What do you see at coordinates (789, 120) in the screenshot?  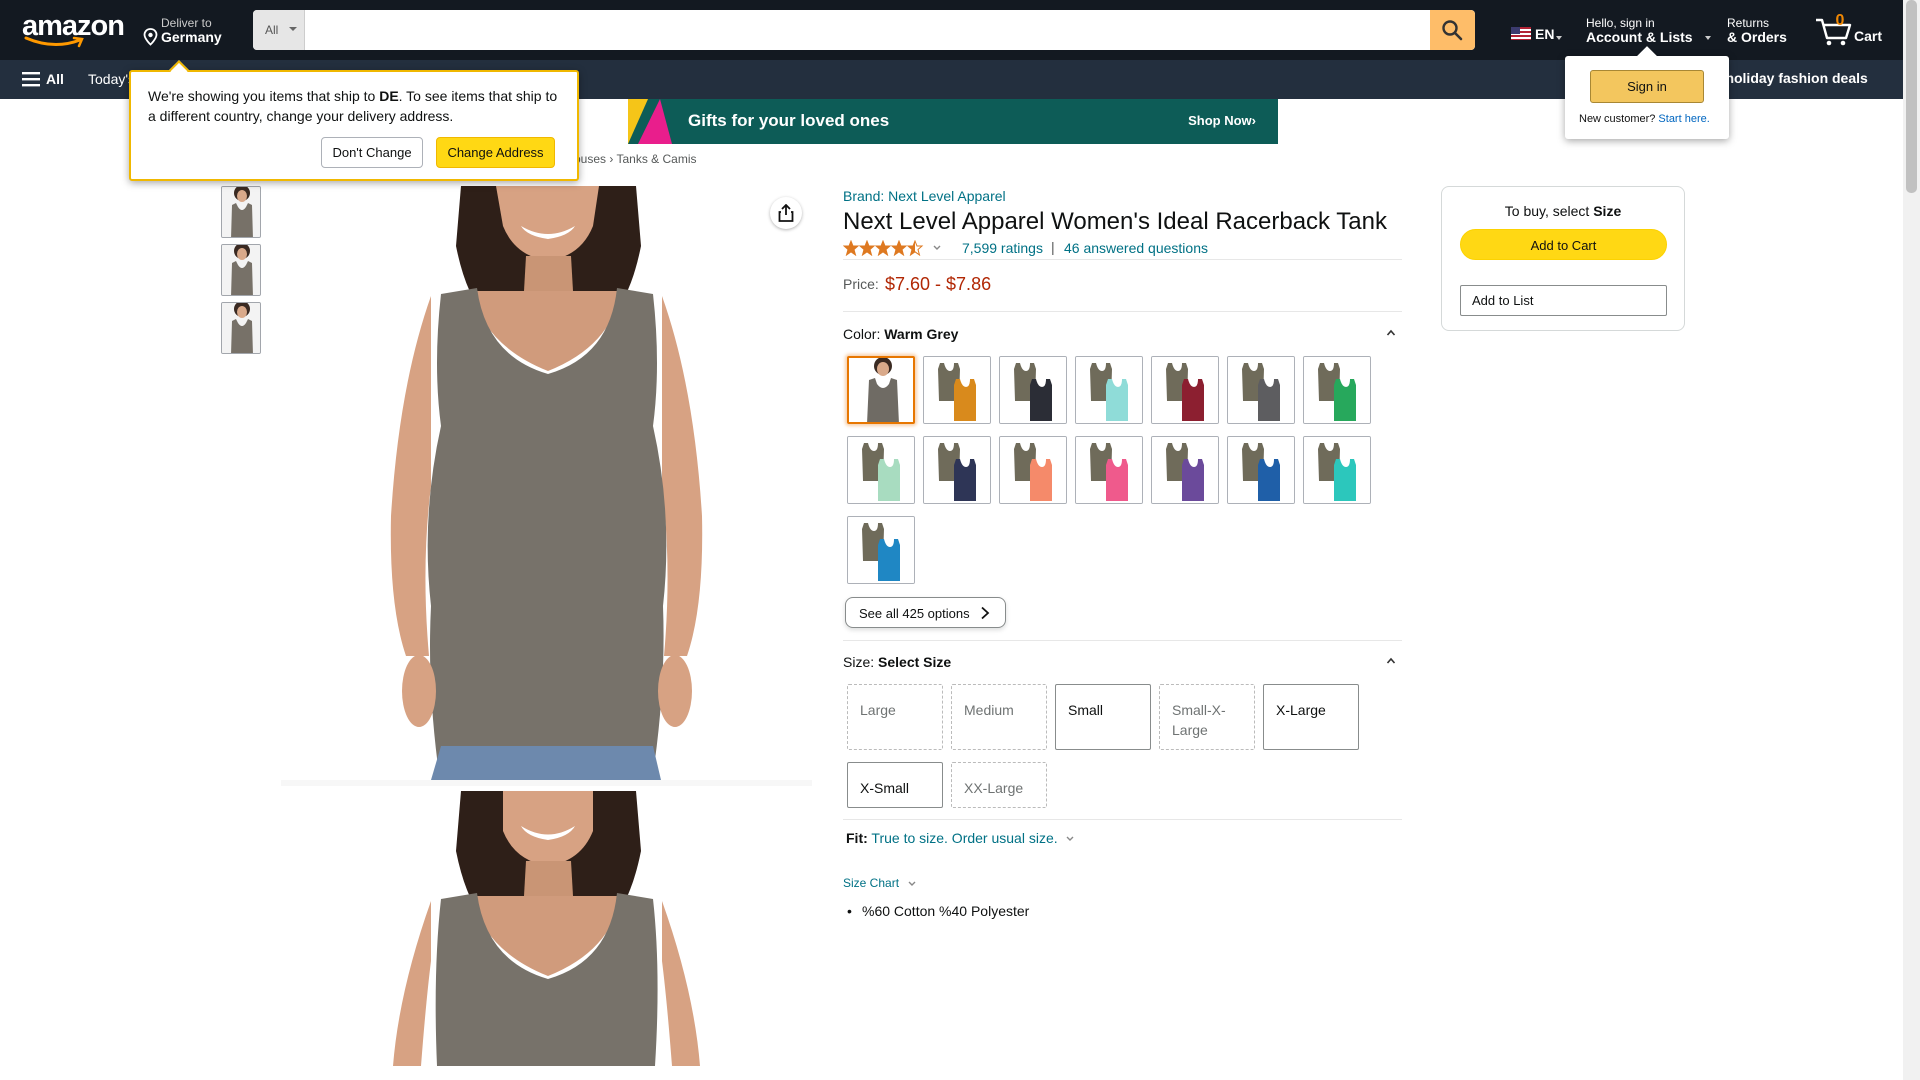 I see `promo-text: Gifts for your loved ones` at bounding box center [789, 120].